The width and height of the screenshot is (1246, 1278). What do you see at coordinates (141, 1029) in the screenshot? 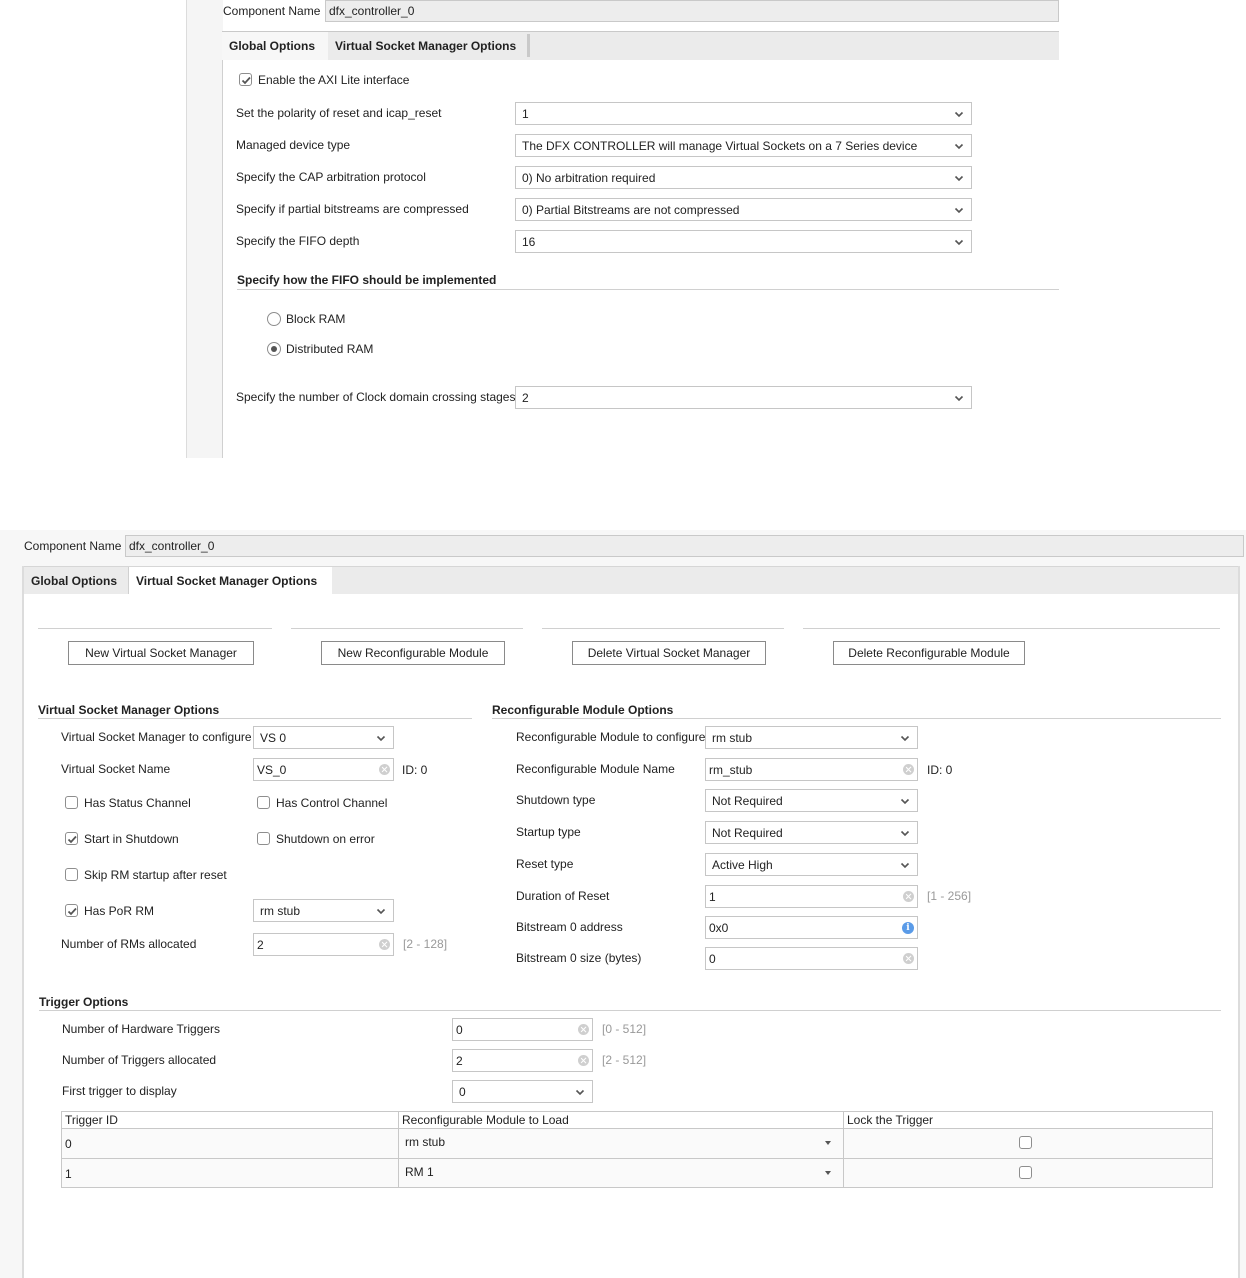
I see `hw-triggers-label: Number of Hardware Triggers` at bounding box center [141, 1029].